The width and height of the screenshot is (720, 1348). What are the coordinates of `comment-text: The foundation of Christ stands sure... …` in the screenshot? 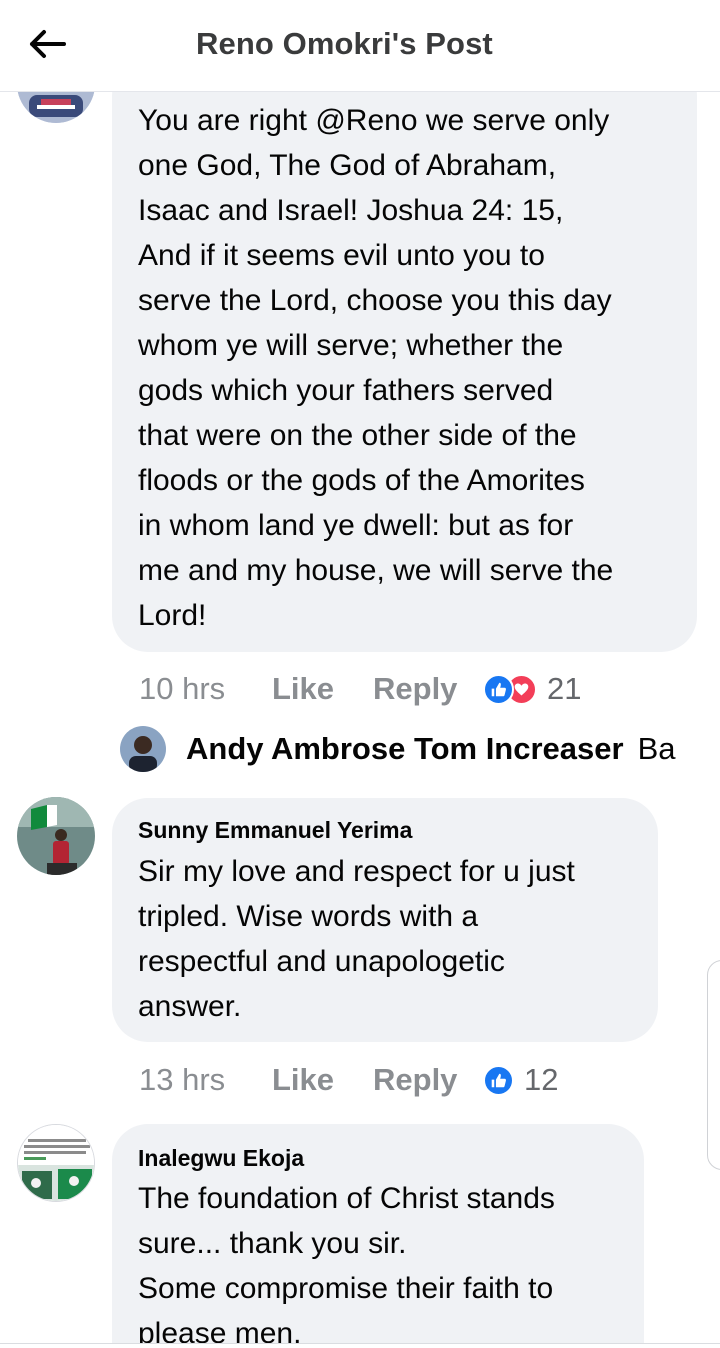 It's located at (346, 1265).